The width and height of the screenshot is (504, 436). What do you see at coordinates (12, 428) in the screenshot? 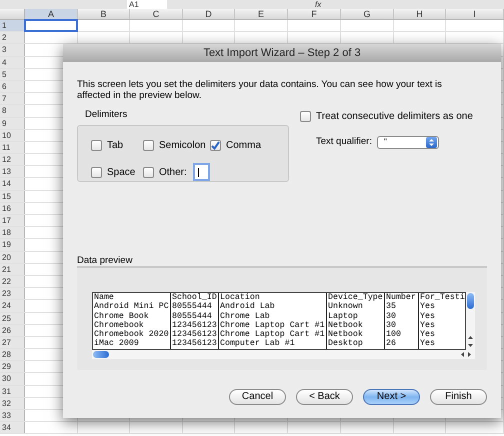
I see `row-header: 34` at bounding box center [12, 428].